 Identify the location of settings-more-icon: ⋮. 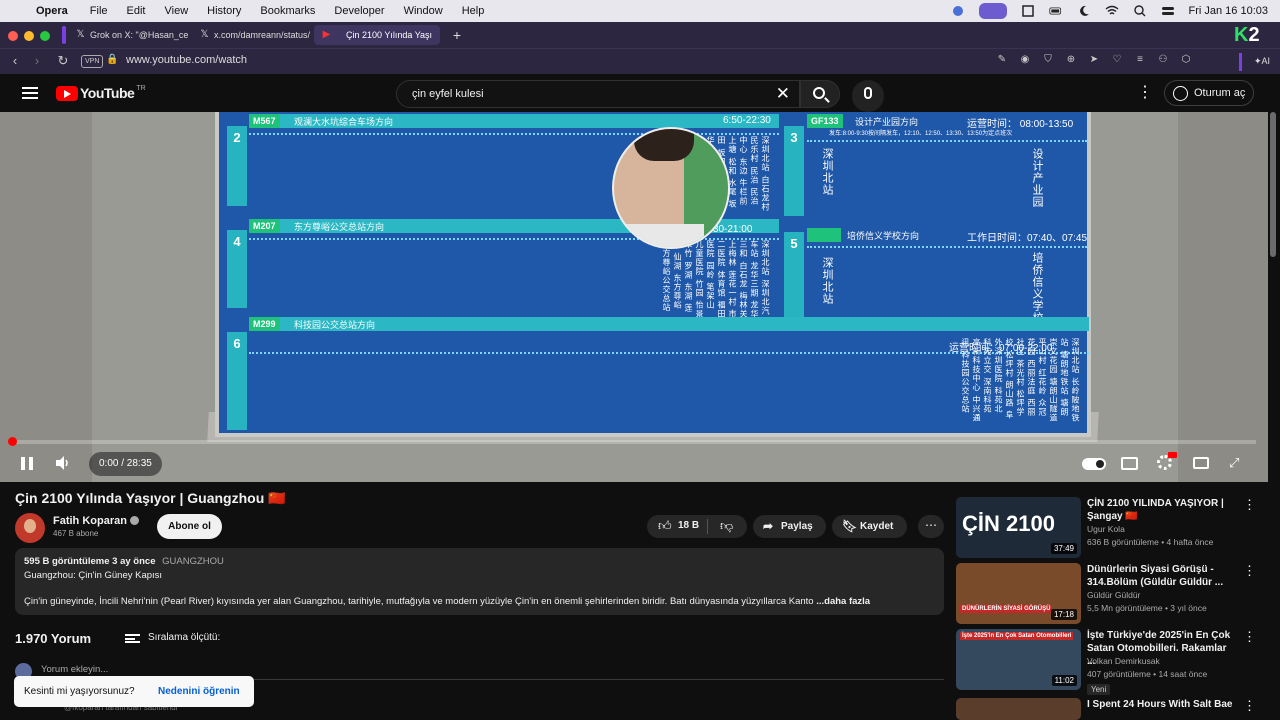
(1145, 93).